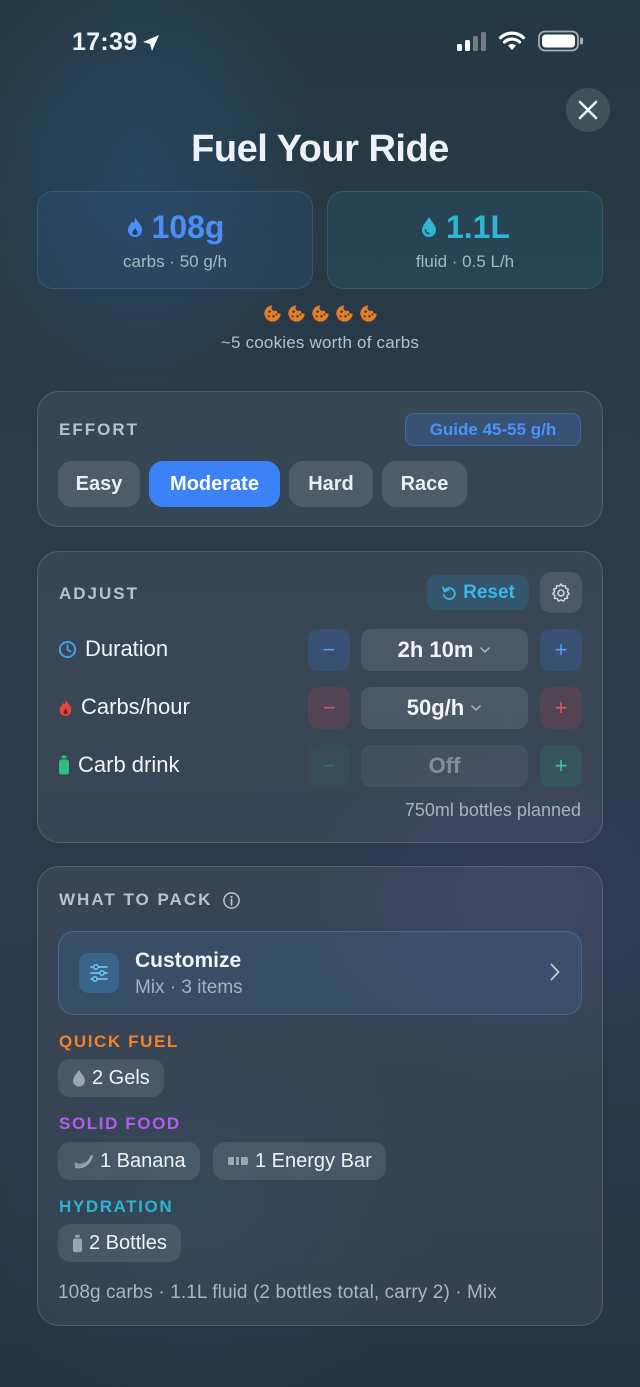 The image size is (640, 1387). I want to click on cellular-signal-icon, so click(471, 41).